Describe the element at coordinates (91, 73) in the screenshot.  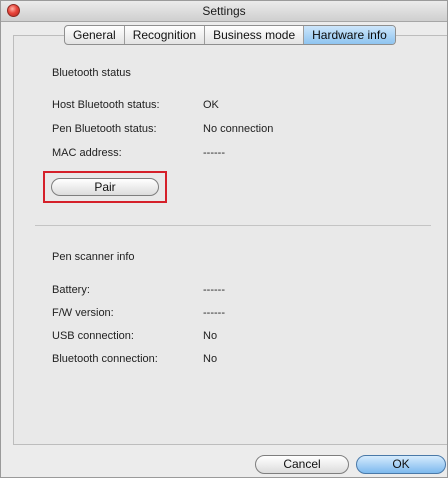
I see `bluetooth-status-heading: Bluetooth status` at that location.